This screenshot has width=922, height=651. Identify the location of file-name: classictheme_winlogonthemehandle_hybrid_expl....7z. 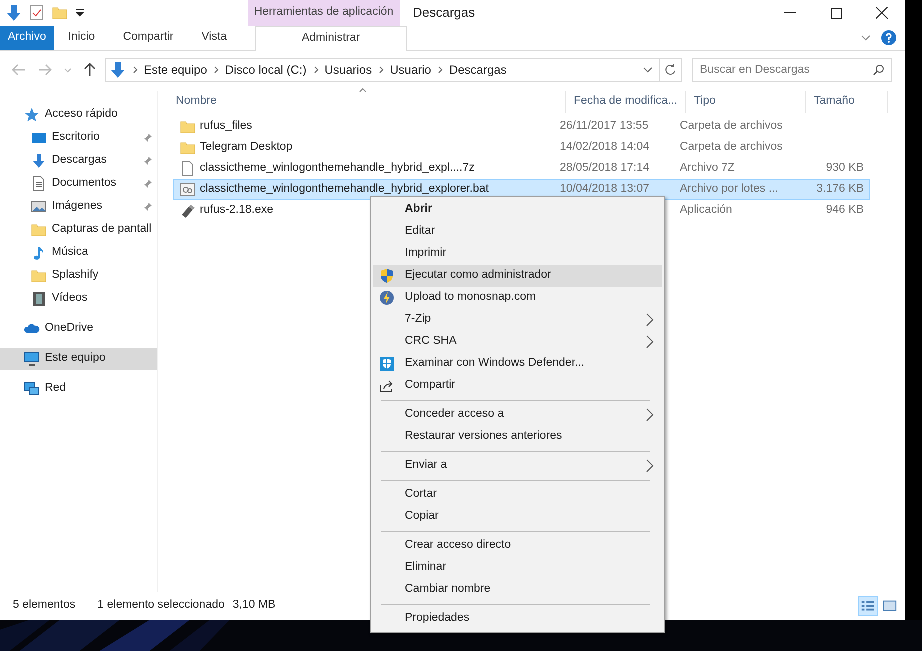
(337, 169).